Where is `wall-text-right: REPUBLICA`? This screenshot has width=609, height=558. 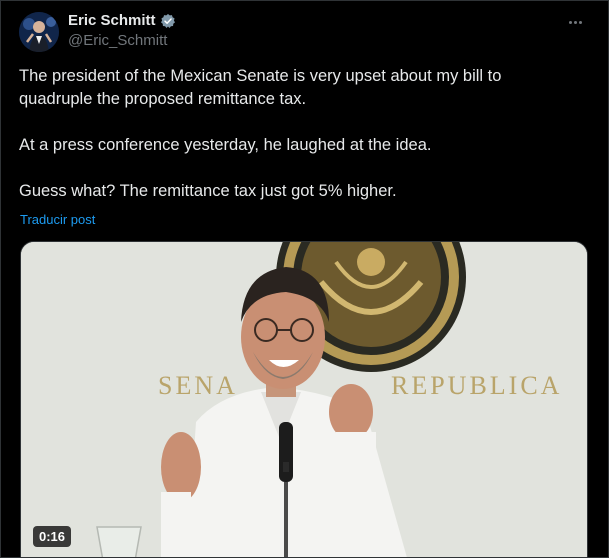 wall-text-right: REPUBLICA is located at coordinates (476, 385).